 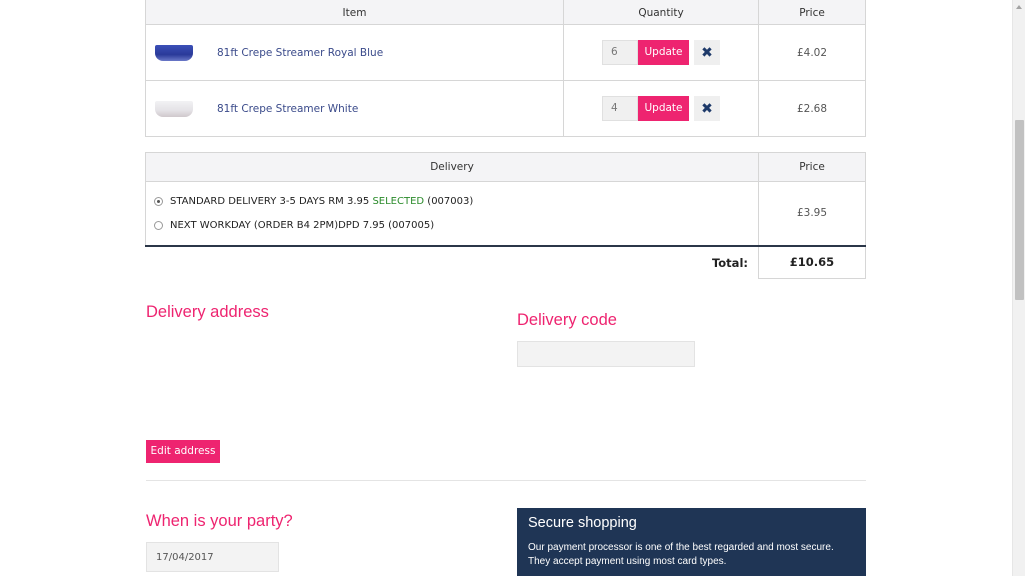 What do you see at coordinates (582, 523) in the screenshot?
I see `secure-shopping-title: Secure shopping` at bounding box center [582, 523].